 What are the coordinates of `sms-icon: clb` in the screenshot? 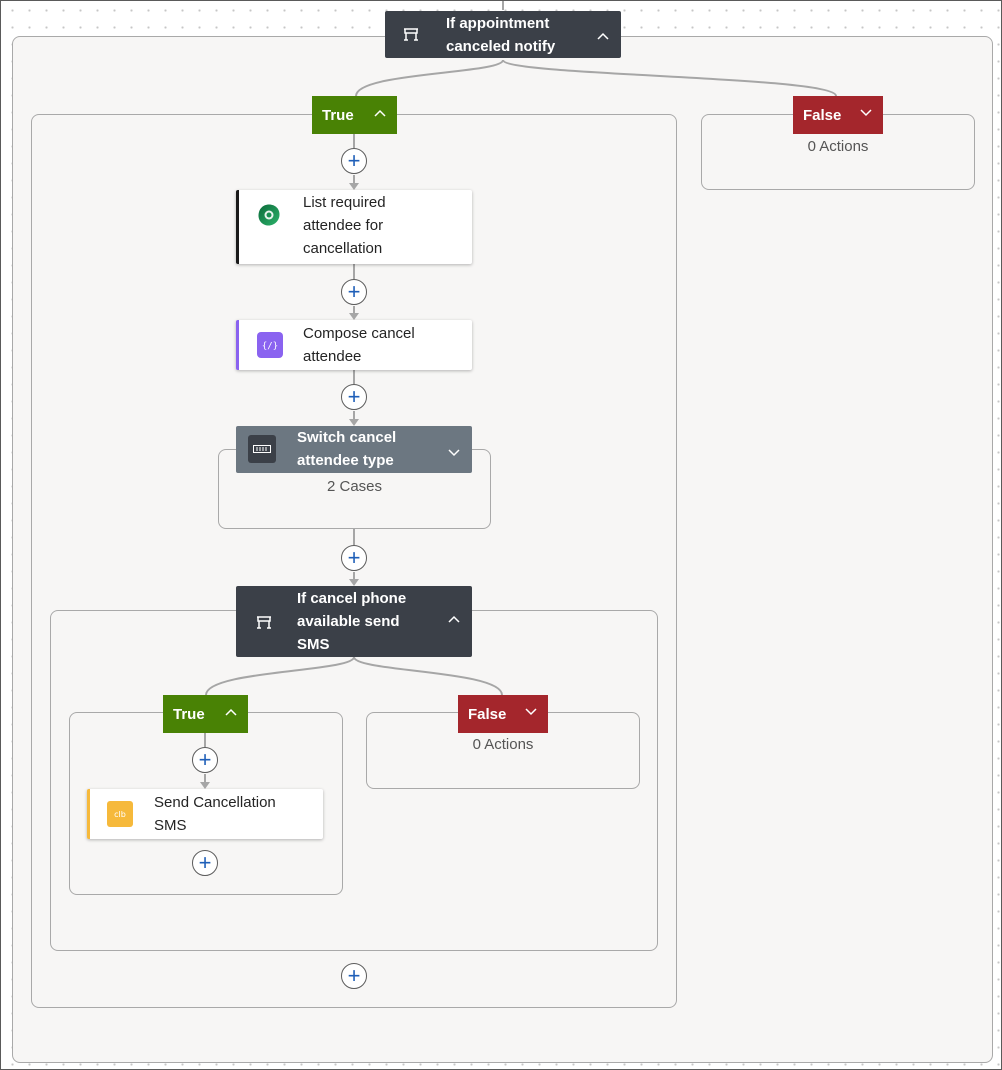 It's located at (120, 814).